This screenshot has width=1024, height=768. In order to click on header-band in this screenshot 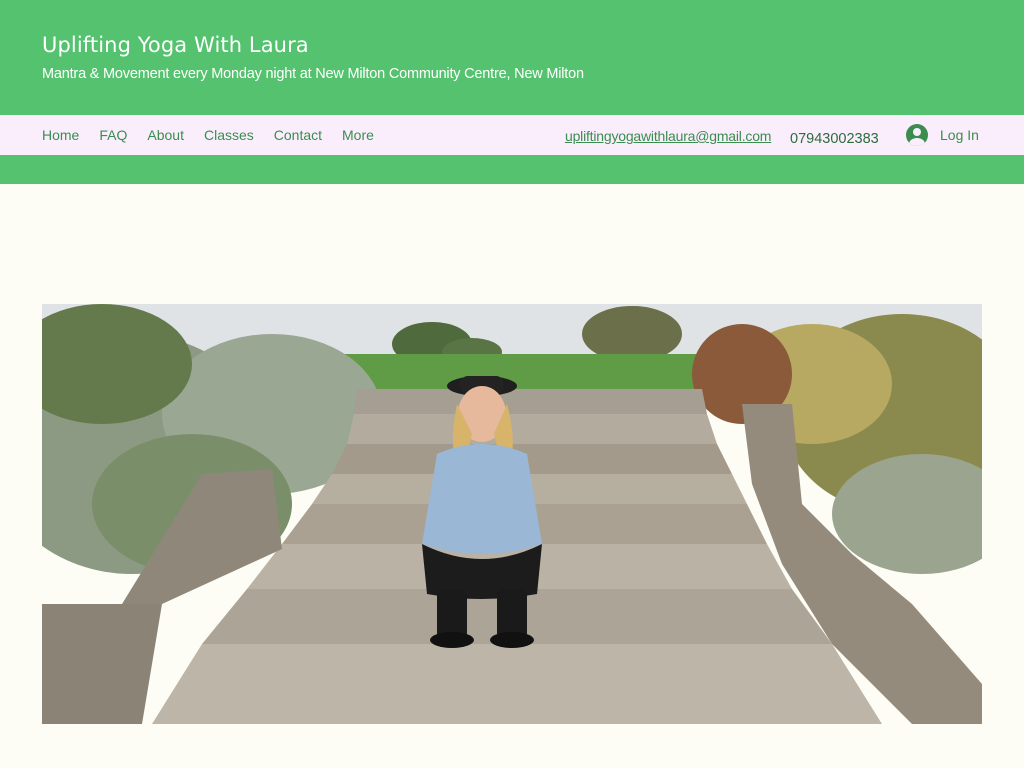, I will do `click(512, 169)`.